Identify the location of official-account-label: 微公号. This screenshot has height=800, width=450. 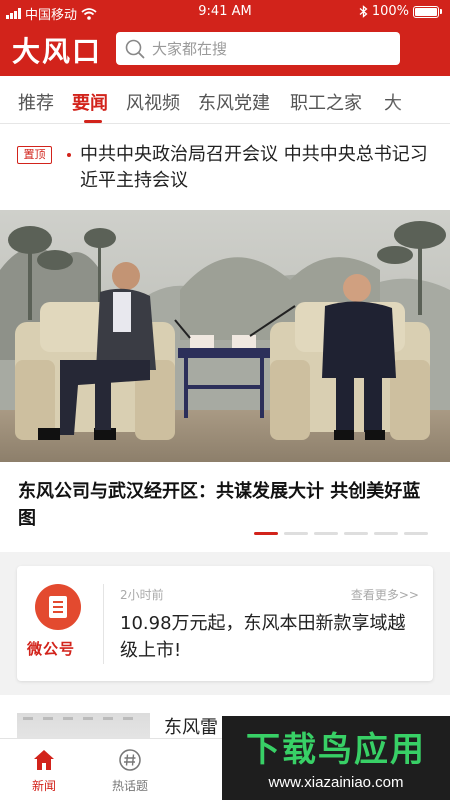
(51, 649).